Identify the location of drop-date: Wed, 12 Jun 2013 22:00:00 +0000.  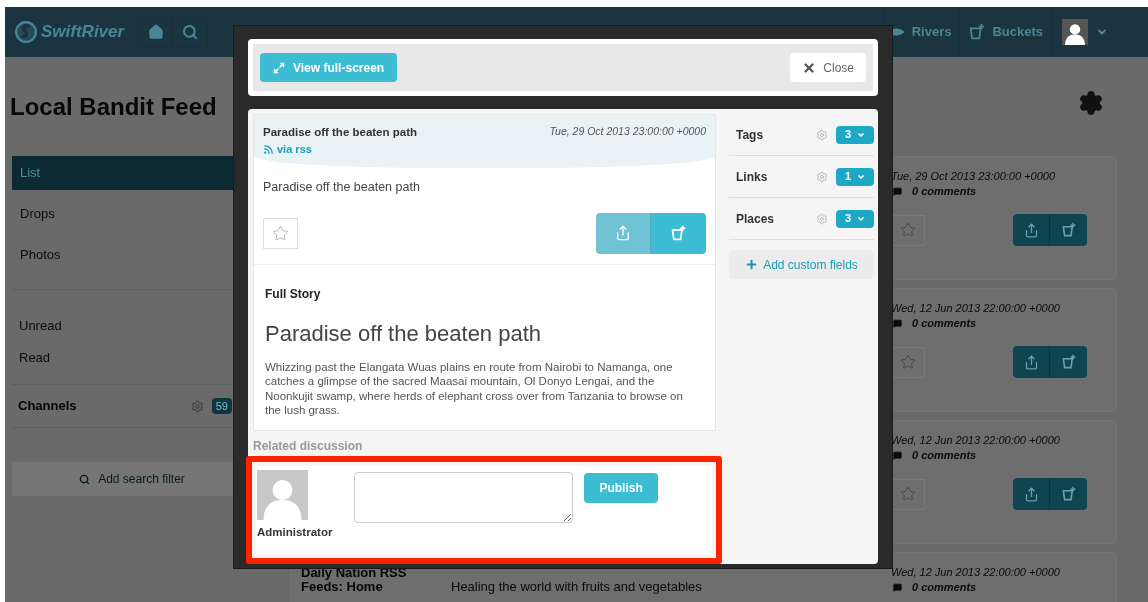
(976, 572).